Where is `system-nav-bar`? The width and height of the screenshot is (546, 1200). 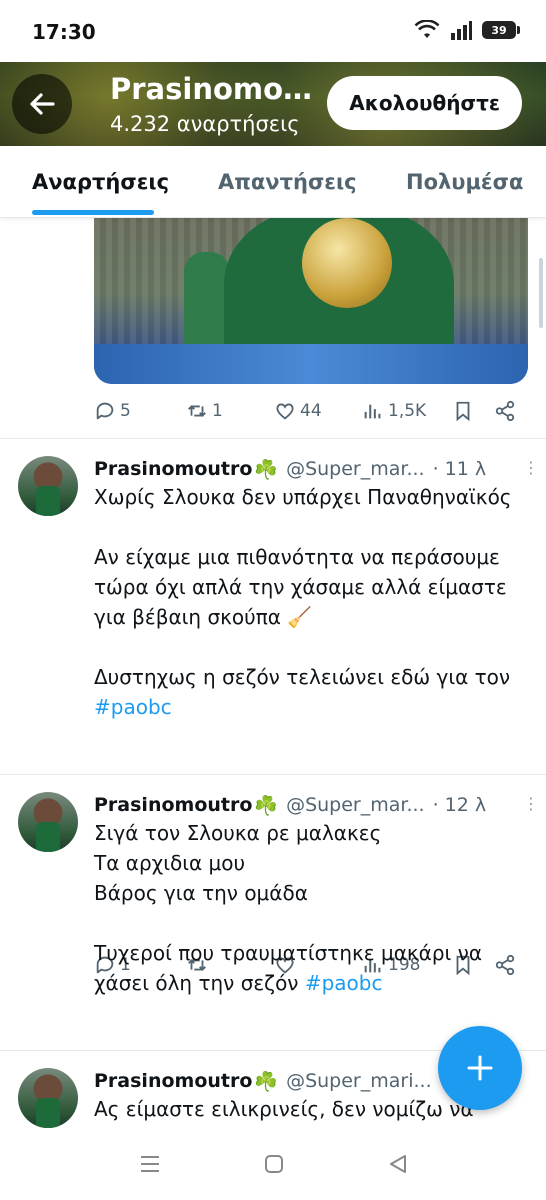
system-nav-bar is located at coordinates (273, 1165).